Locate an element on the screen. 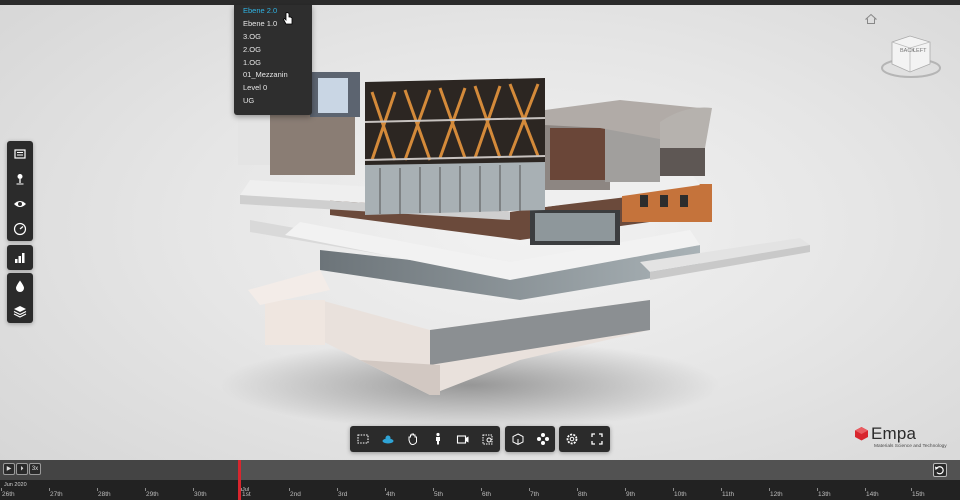  section-box-button is located at coordinates (487, 439).